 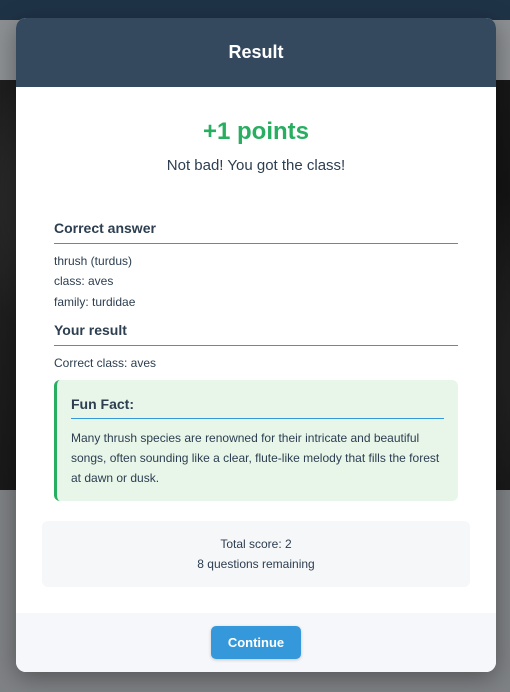 I want to click on answer-class: class: aves, so click(x=84, y=281).